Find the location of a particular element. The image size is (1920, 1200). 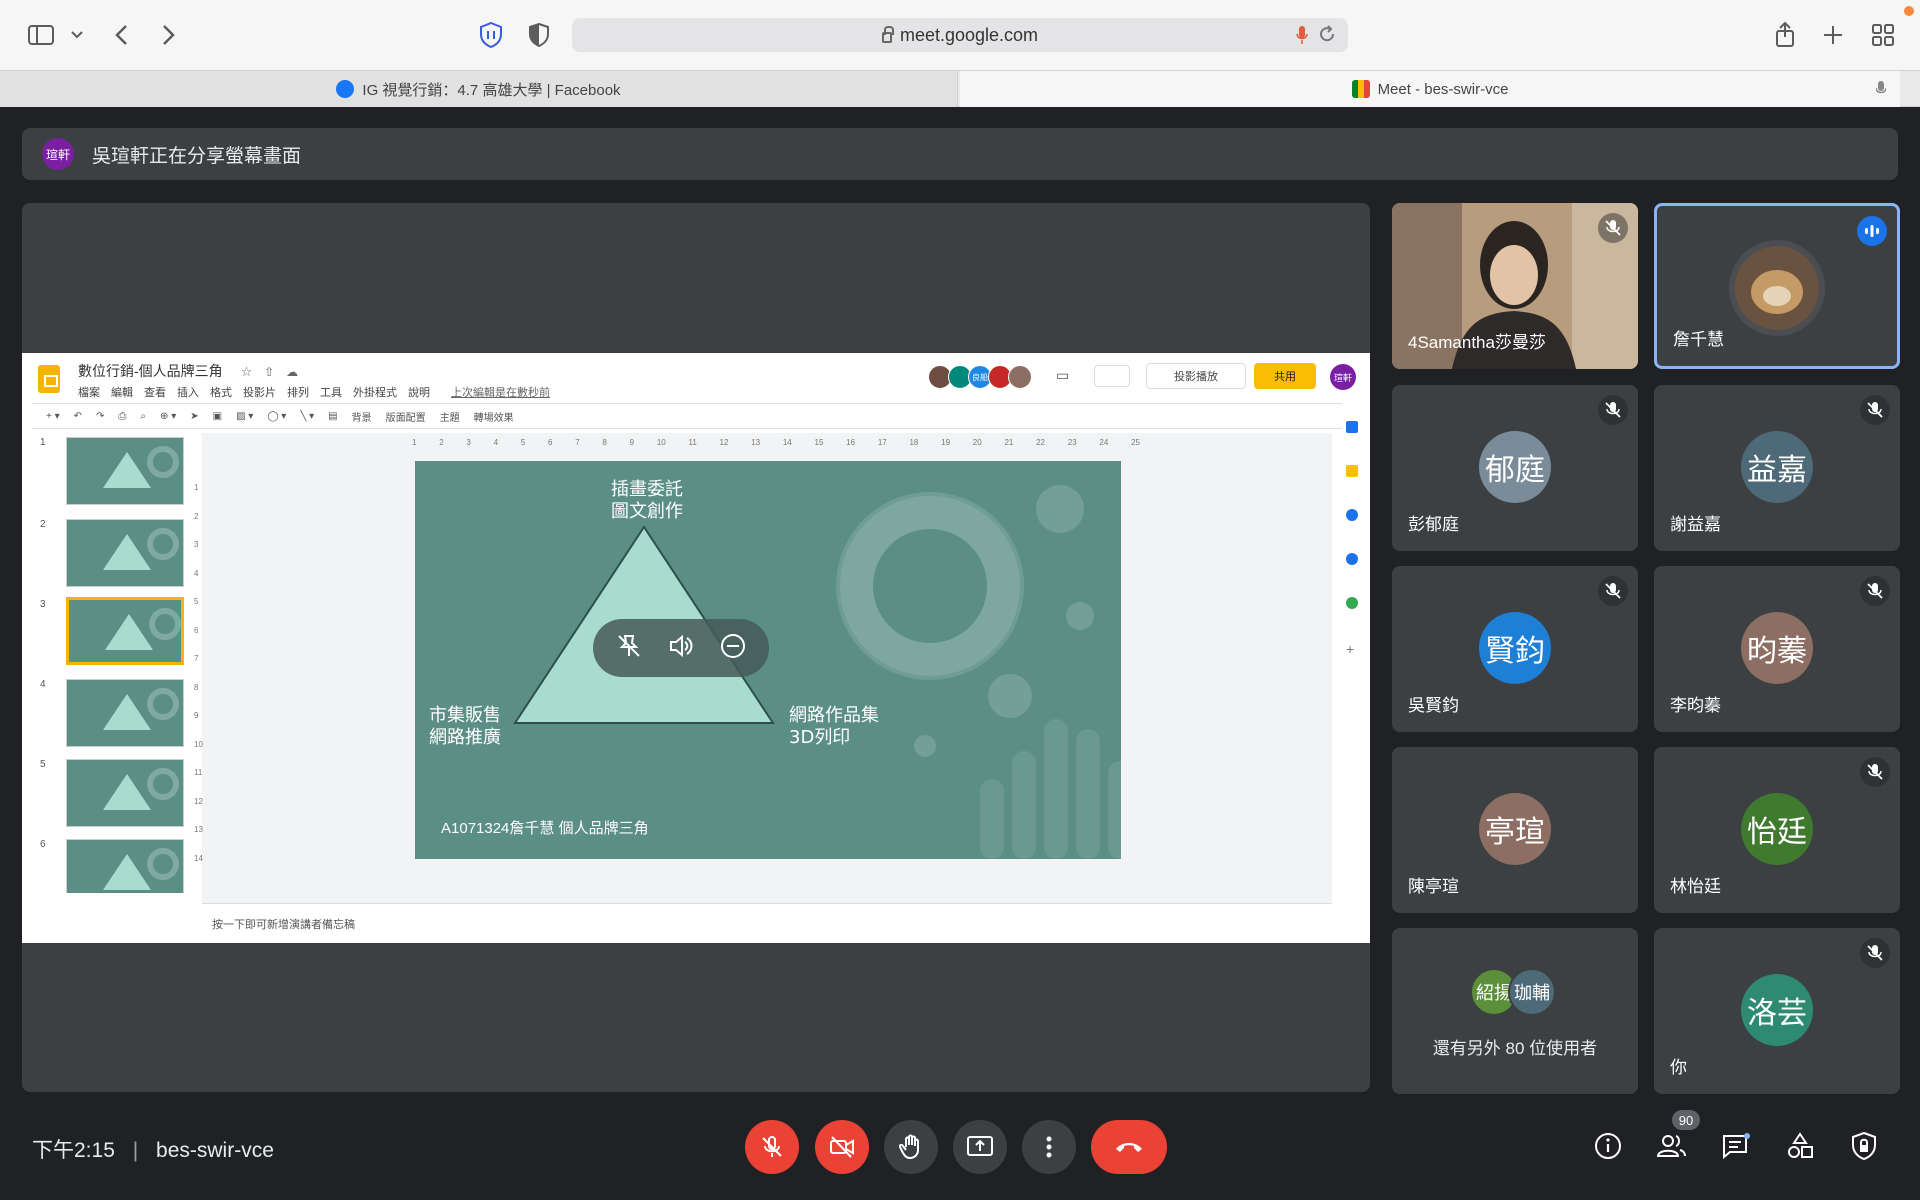

zoom-icon: ⊕ ▾ is located at coordinates (168, 416).